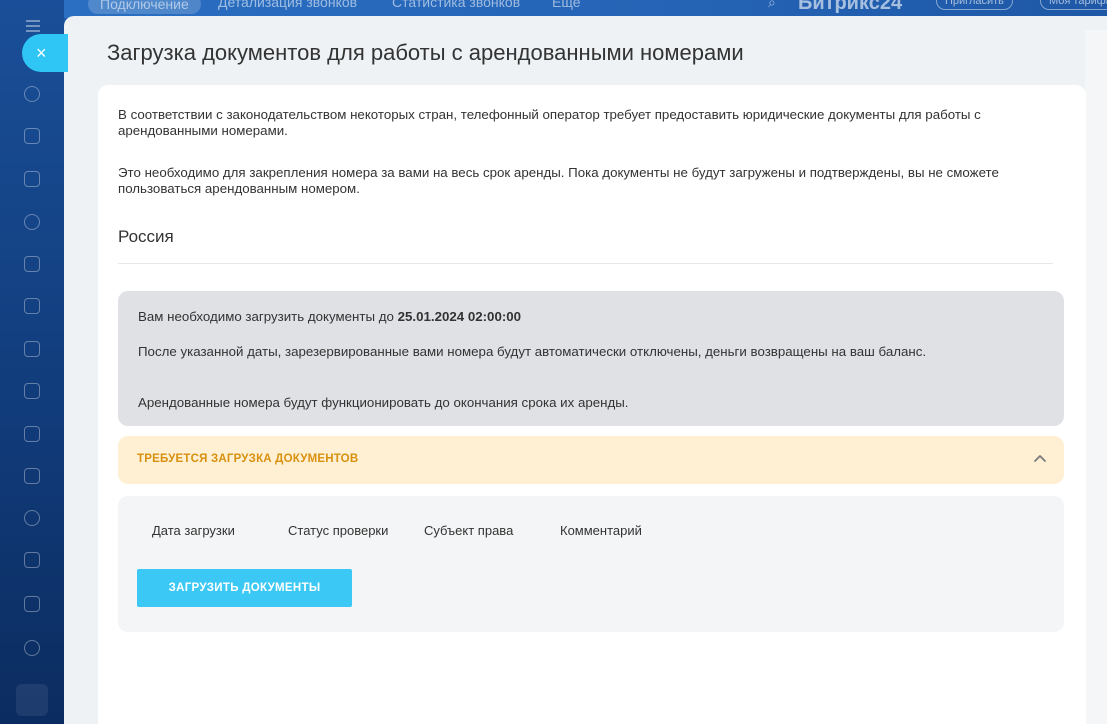 The height and width of the screenshot is (724, 1107). I want to click on column-check-status: Статус проверки, so click(338, 530).